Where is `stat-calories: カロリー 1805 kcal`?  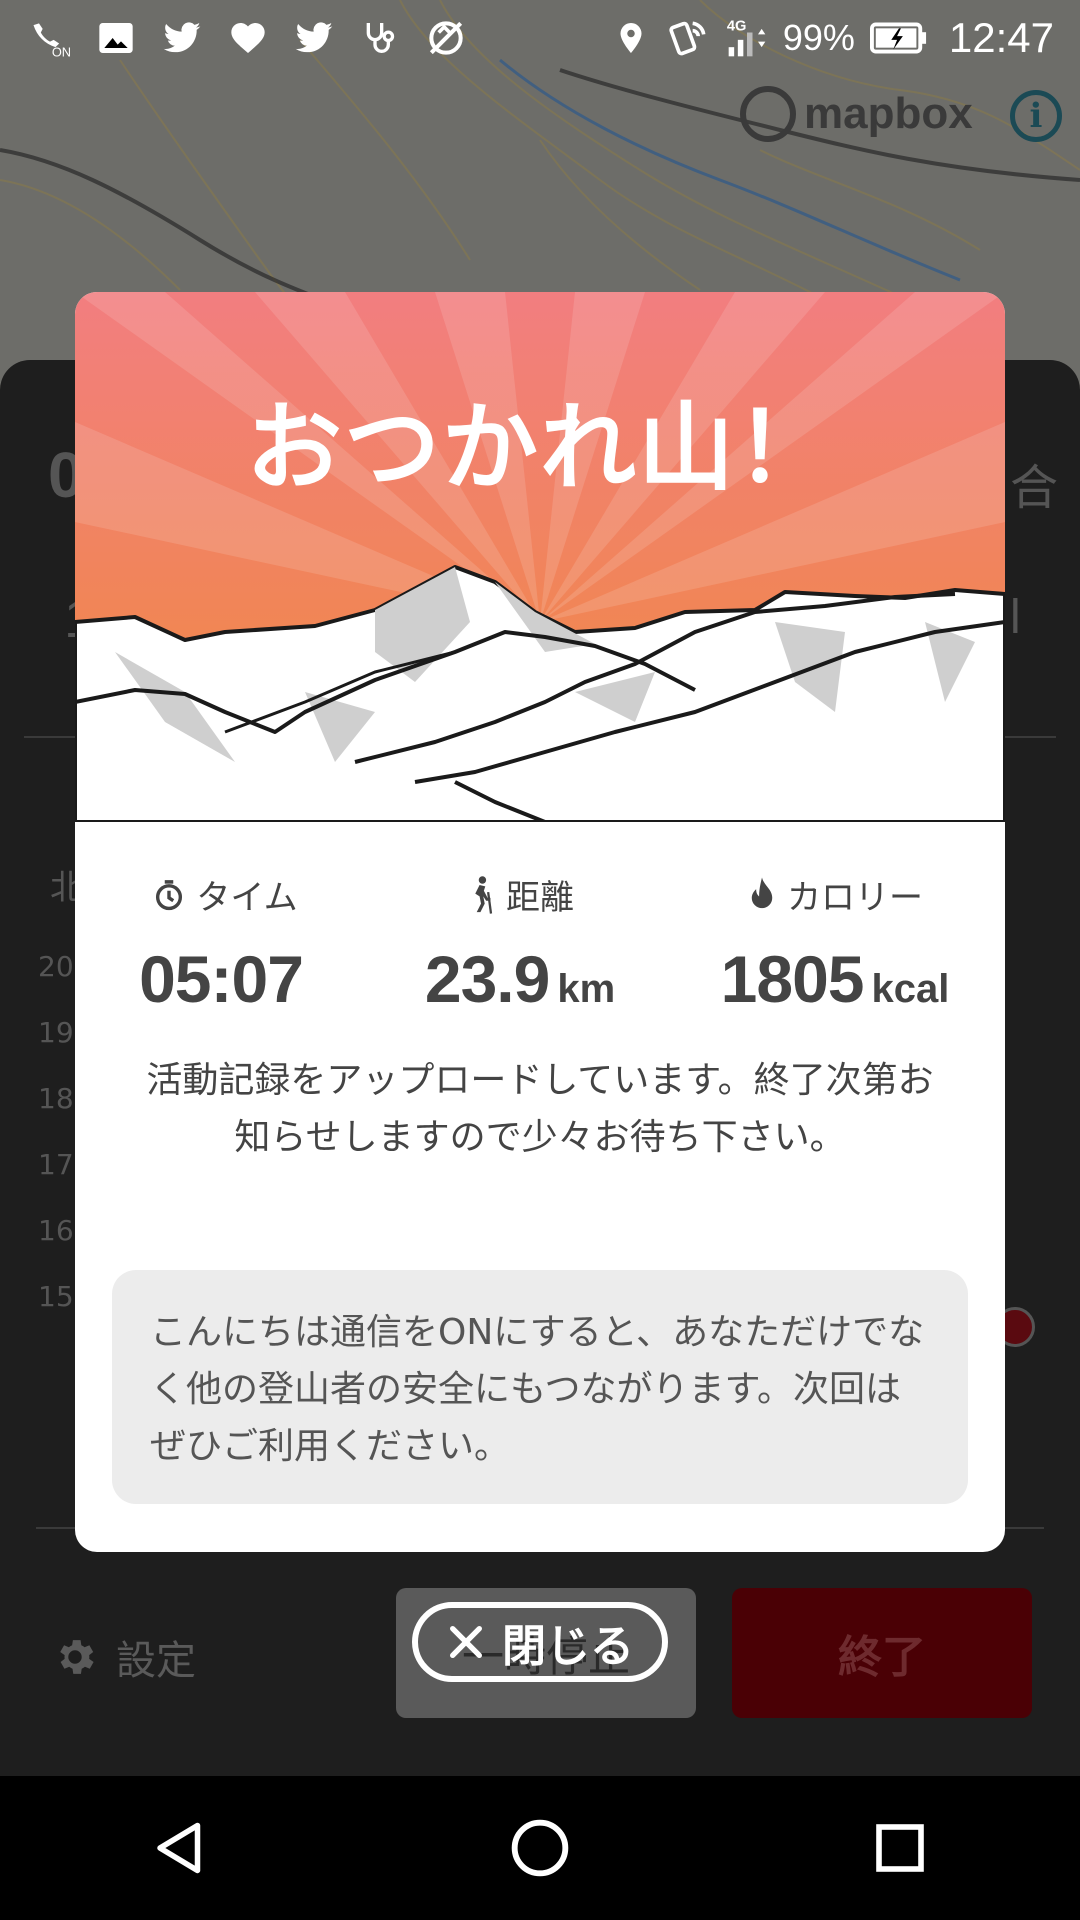
stat-calories: カロリー 1805 kcal is located at coordinates (835, 943).